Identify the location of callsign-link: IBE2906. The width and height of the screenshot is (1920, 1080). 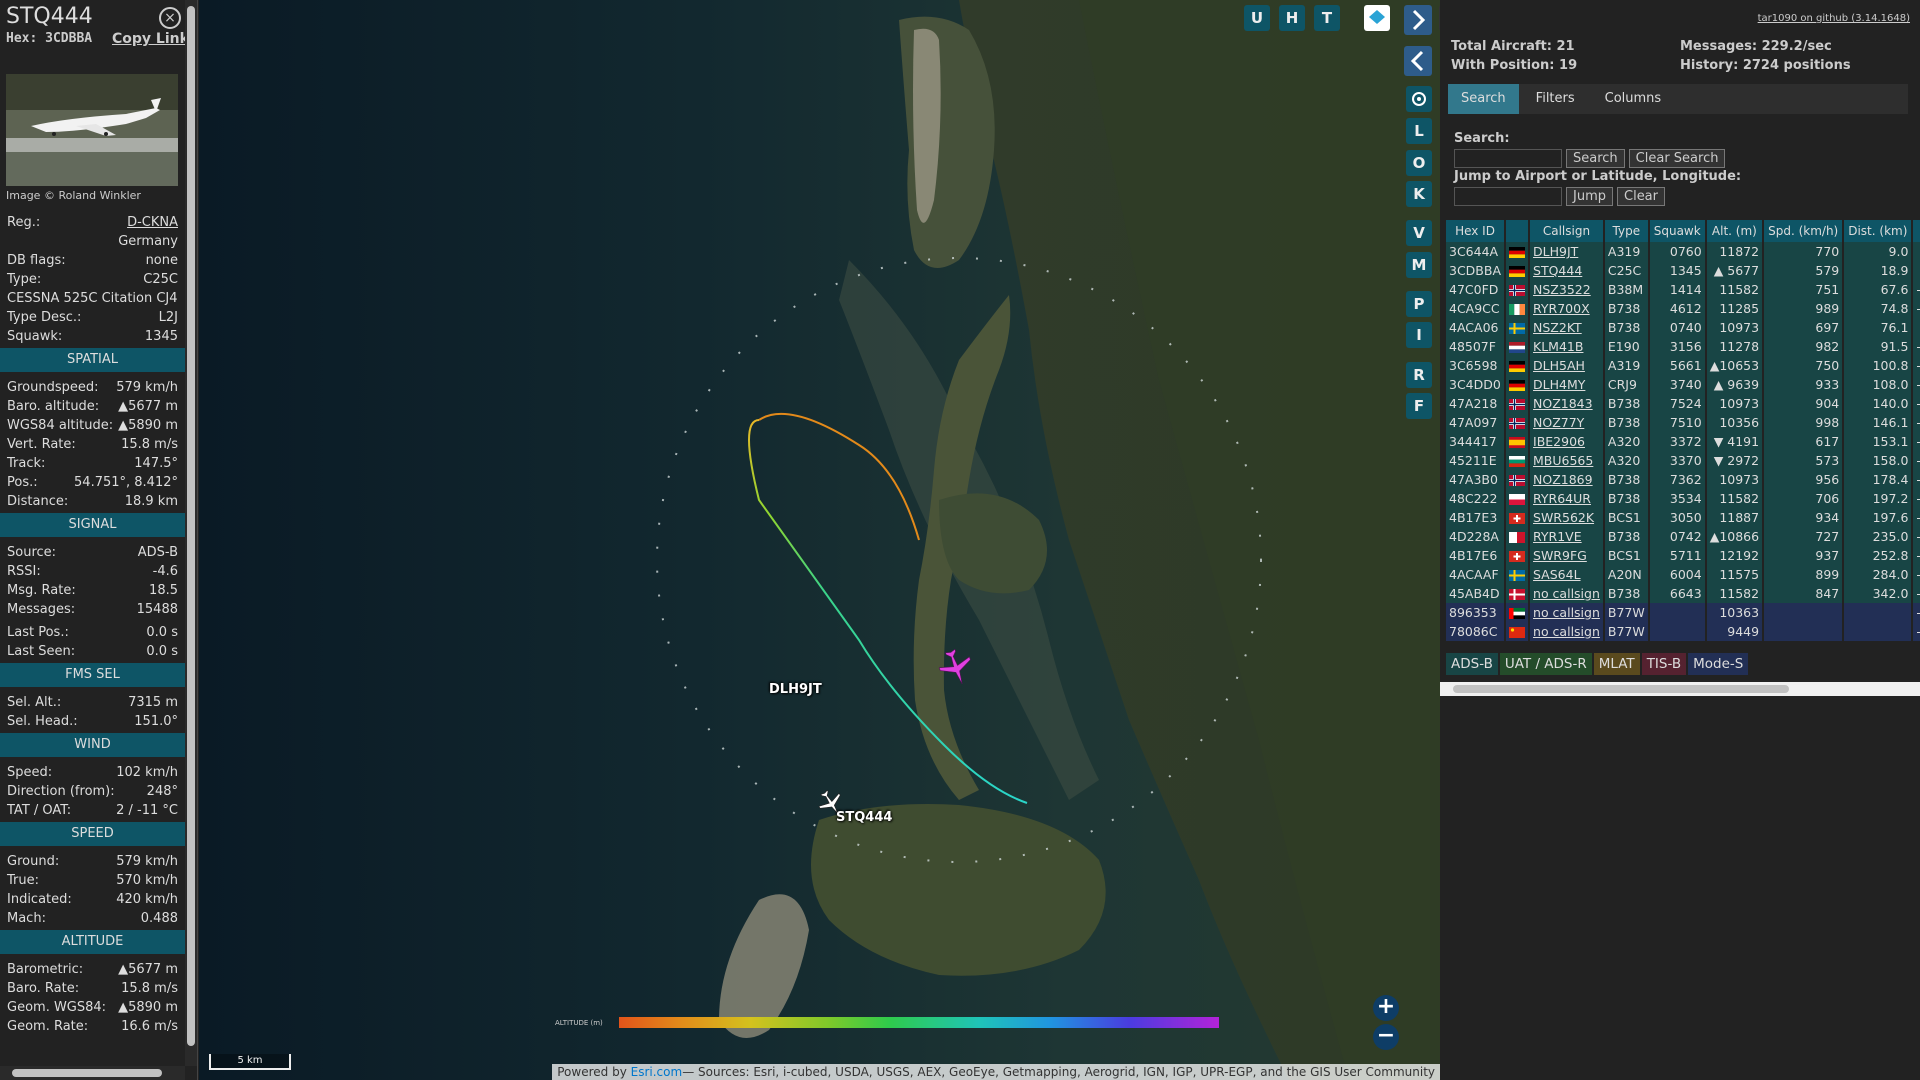
(1559, 441).